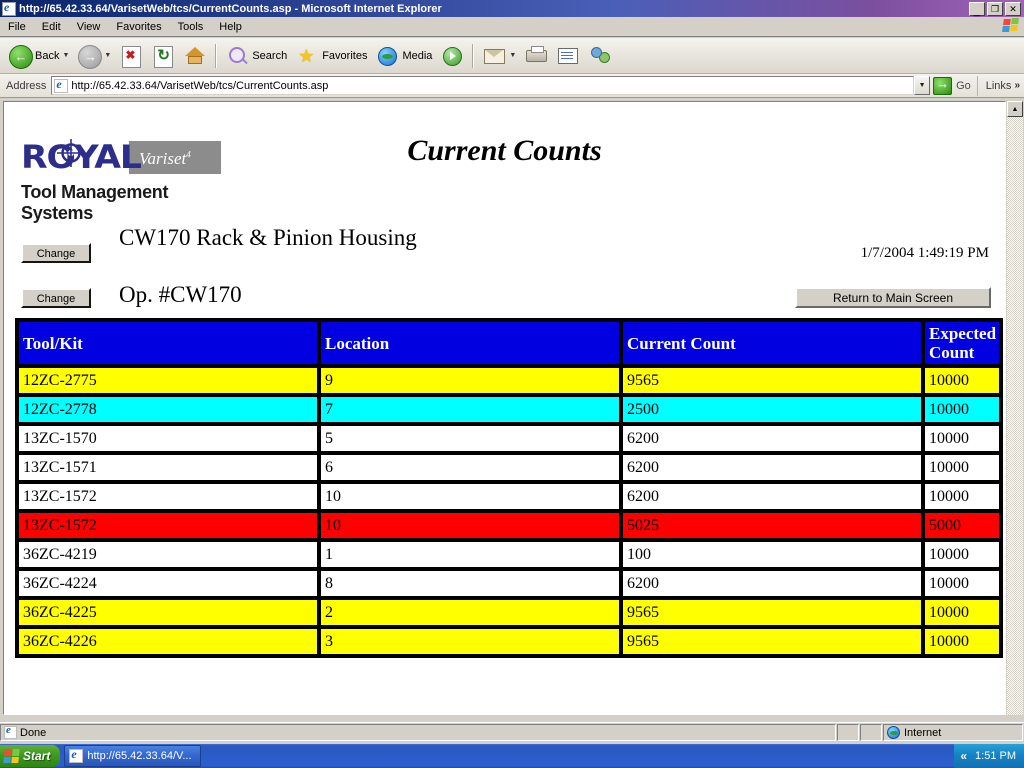 This screenshot has height=768, width=1024. What do you see at coordinates (107, 55) in the screenshot?
I see `forward-dropdown-icon: ▼` at bounding box center [107, 55].